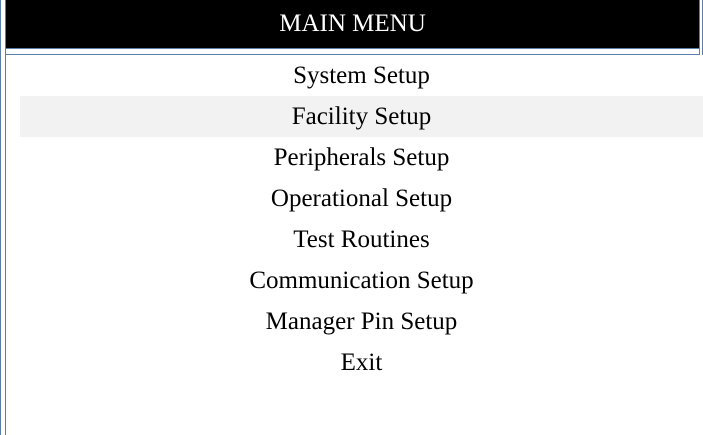 This screenshot has height=435, width=703. I want to click on menu-item-communication-setup: Communication Setup, so click(361, 280).